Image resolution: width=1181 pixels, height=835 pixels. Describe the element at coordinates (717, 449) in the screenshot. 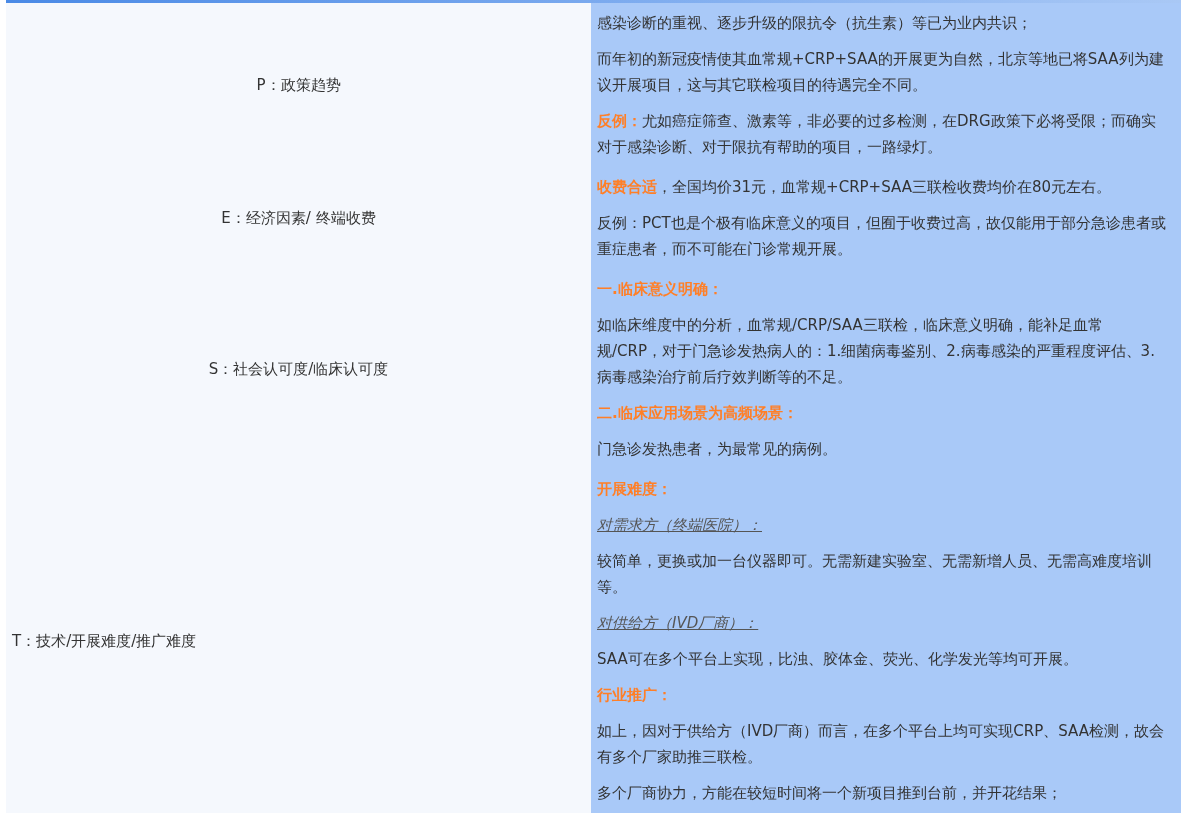

I see `paragraph: 门急诊发热患者，为最常见的病例。` at that location.